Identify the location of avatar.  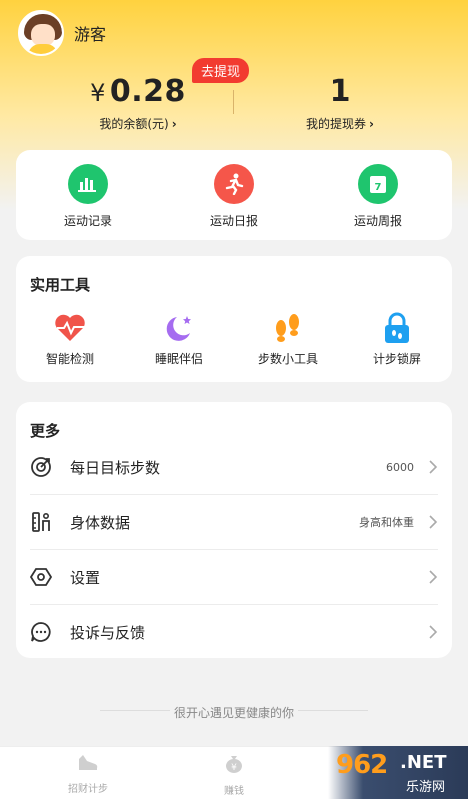
(41, 33).